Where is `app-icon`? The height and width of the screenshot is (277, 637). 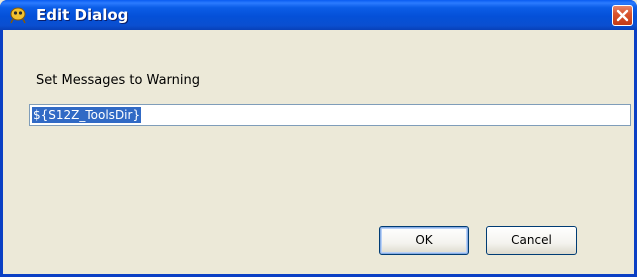 app-icon is located at coordinates (18, 15).